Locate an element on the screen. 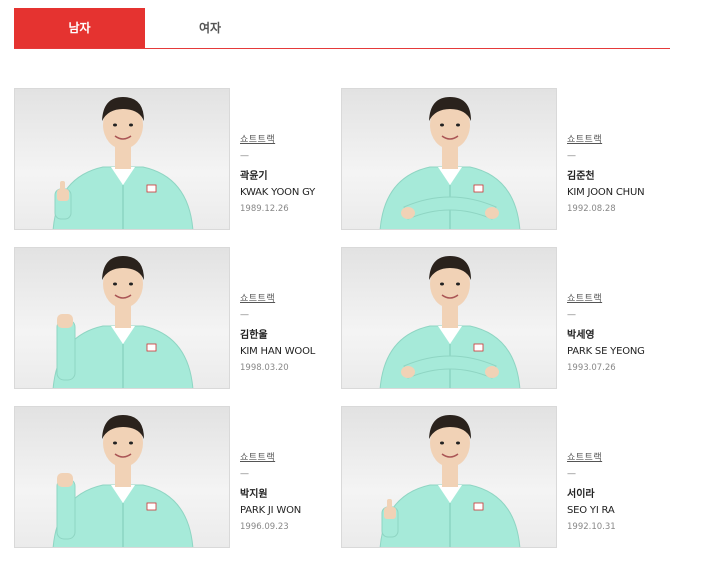 The width and height of the screenshot is (707, 579). athlete-name-ko: 김한울 is located at coordinates (254, 335).